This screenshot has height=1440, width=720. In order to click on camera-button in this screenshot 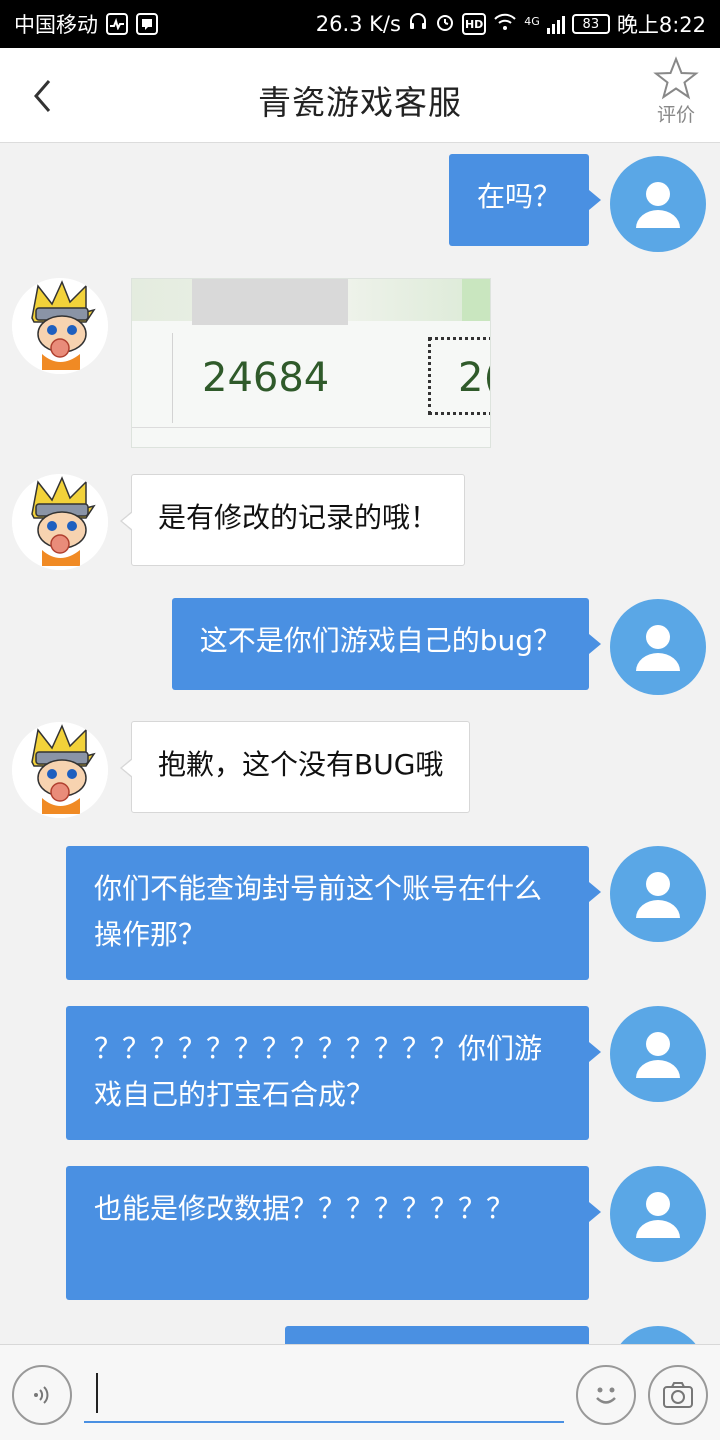, I will do `click(678, 1395)`.